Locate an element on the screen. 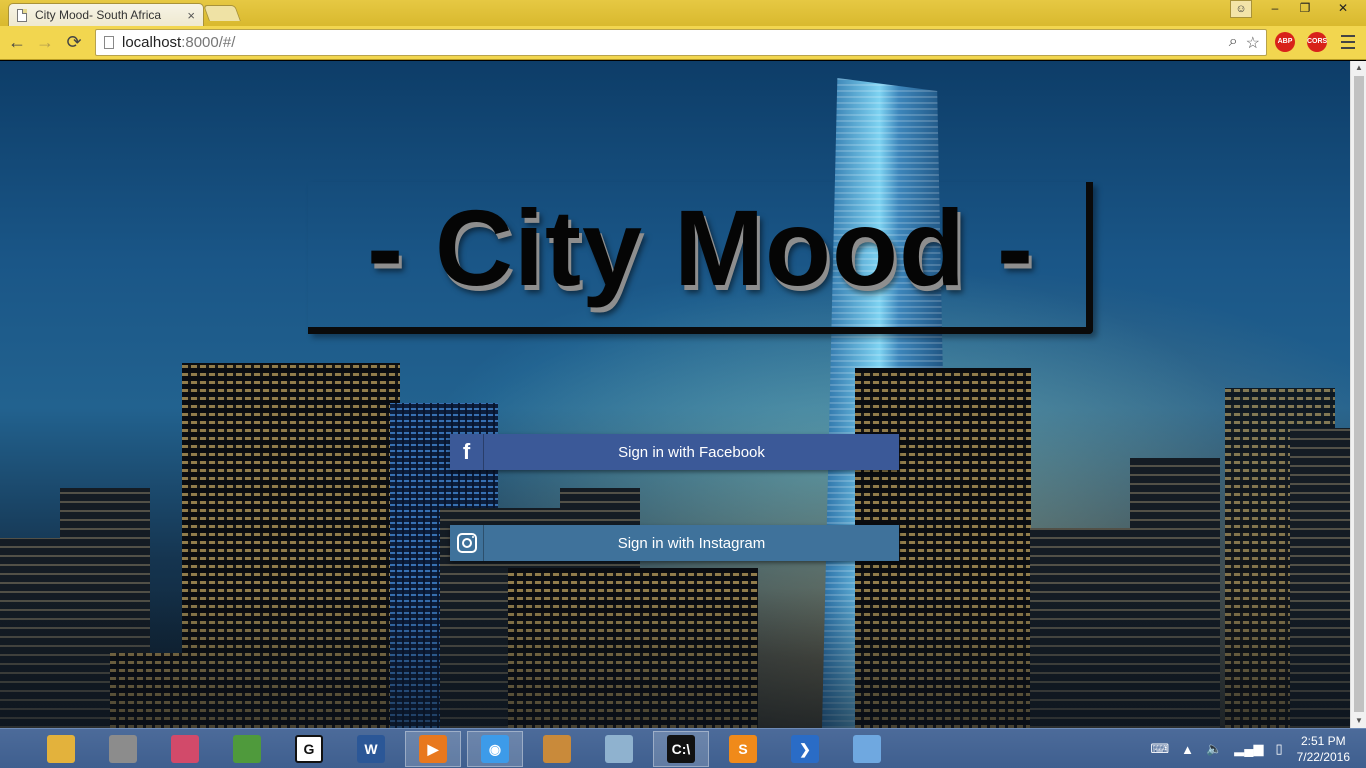  taskbar-app: C:\ is located at coordinates (681, 749).